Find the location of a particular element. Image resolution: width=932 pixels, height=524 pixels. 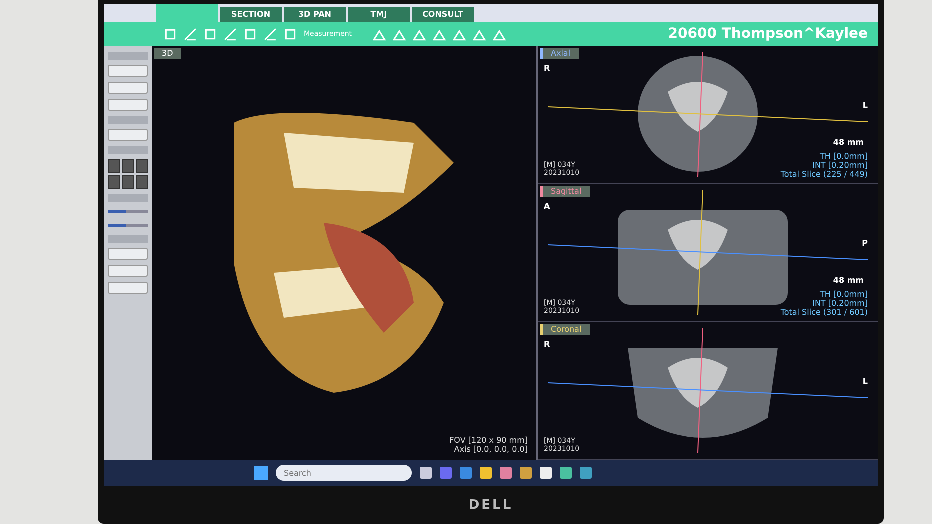

tab: 3D PAN is located at coordinates (315, 14).